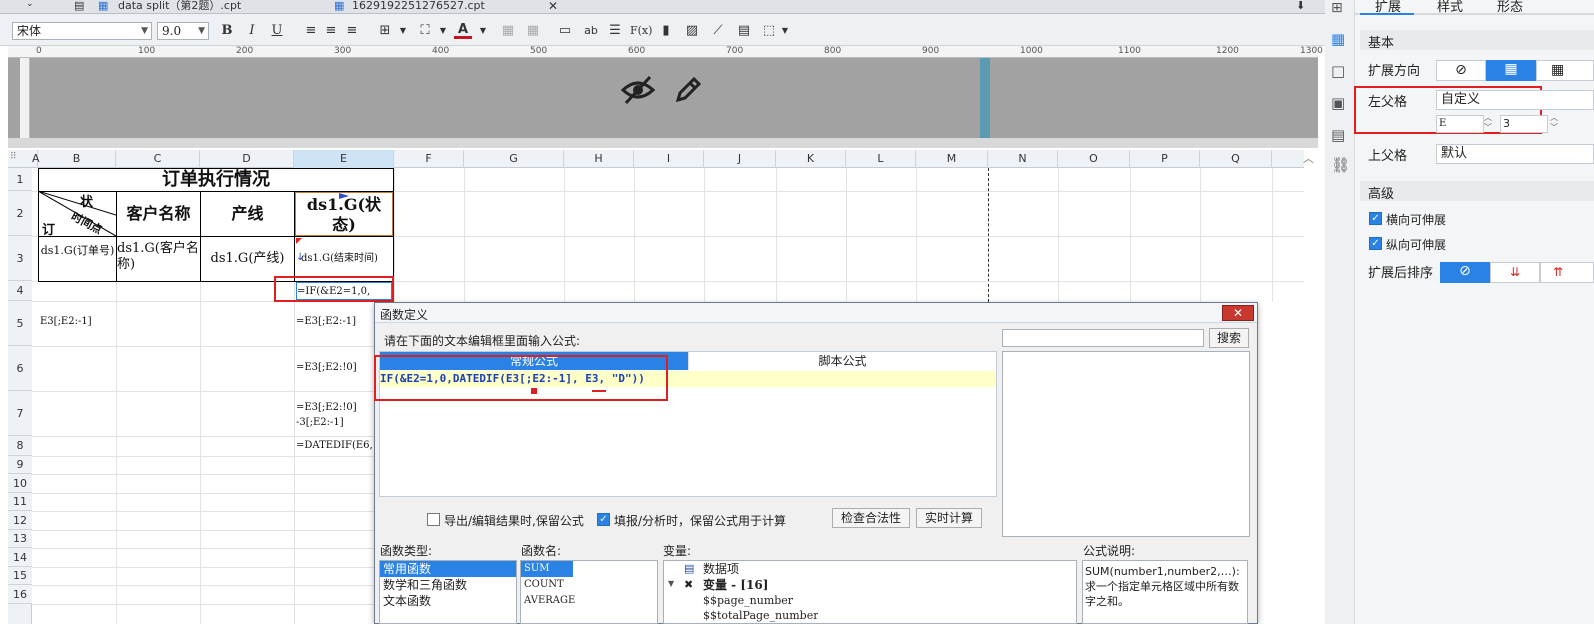  What do you see at coordinates (1375, 218) in the screenshot?
I see `horizontal-expand-checkbox: ✓` at bounding box center [1375, 218].